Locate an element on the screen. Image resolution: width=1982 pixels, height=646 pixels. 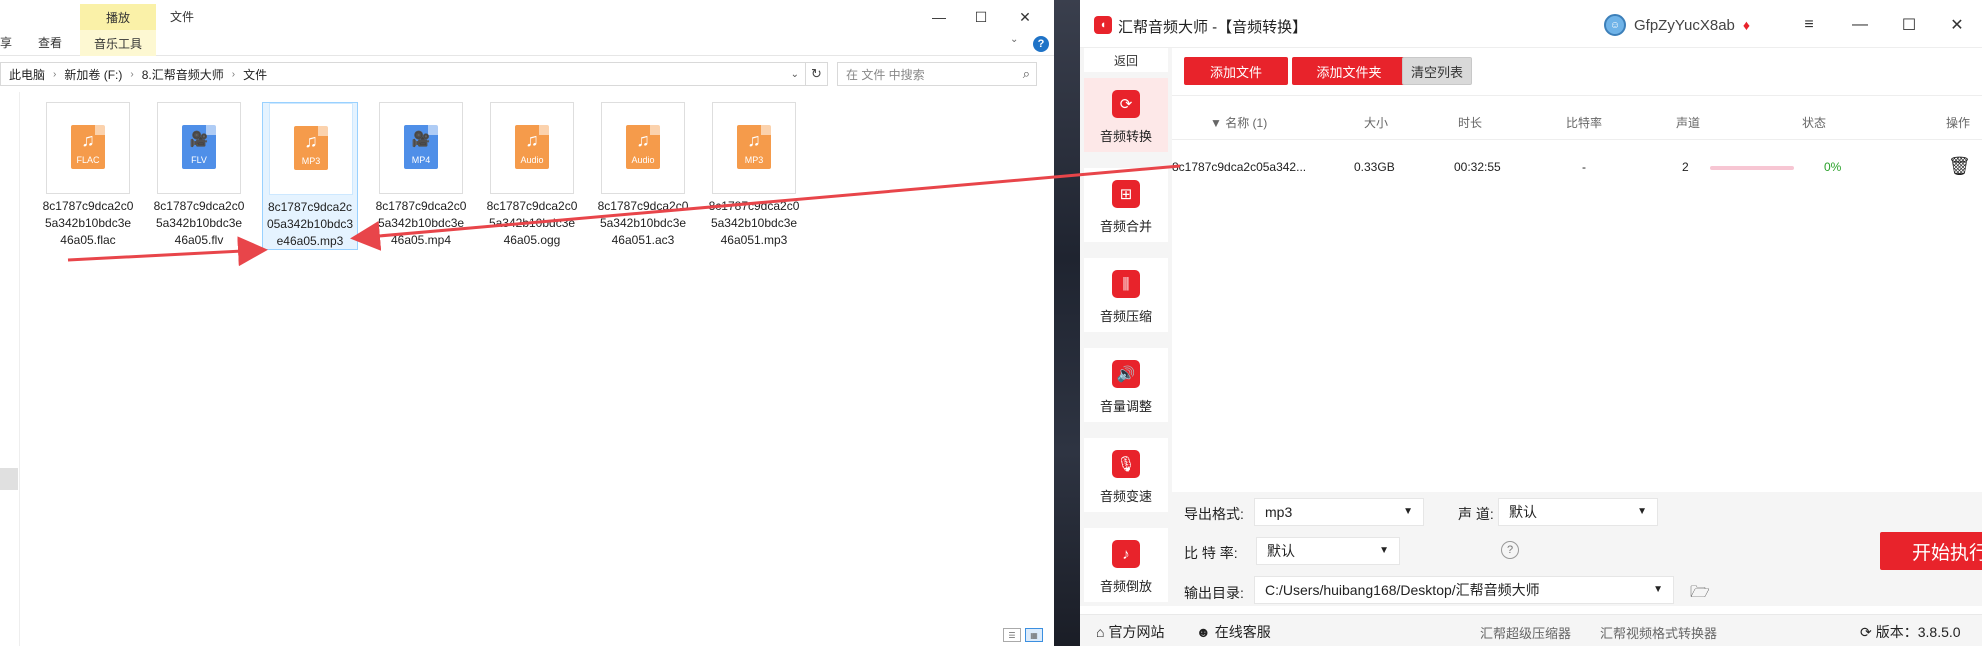
nav-item-audio-compress: ⫼ 音频压缩 is located at coordinates (1126, 295).